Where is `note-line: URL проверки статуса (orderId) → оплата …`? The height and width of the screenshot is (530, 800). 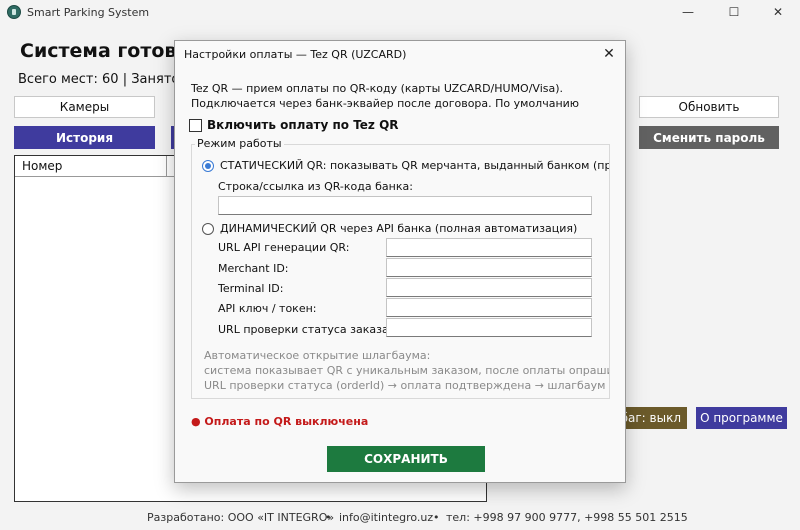
note-line: URL проверки статуса (orderId) → оплата … is located at coordinates (405, 385).